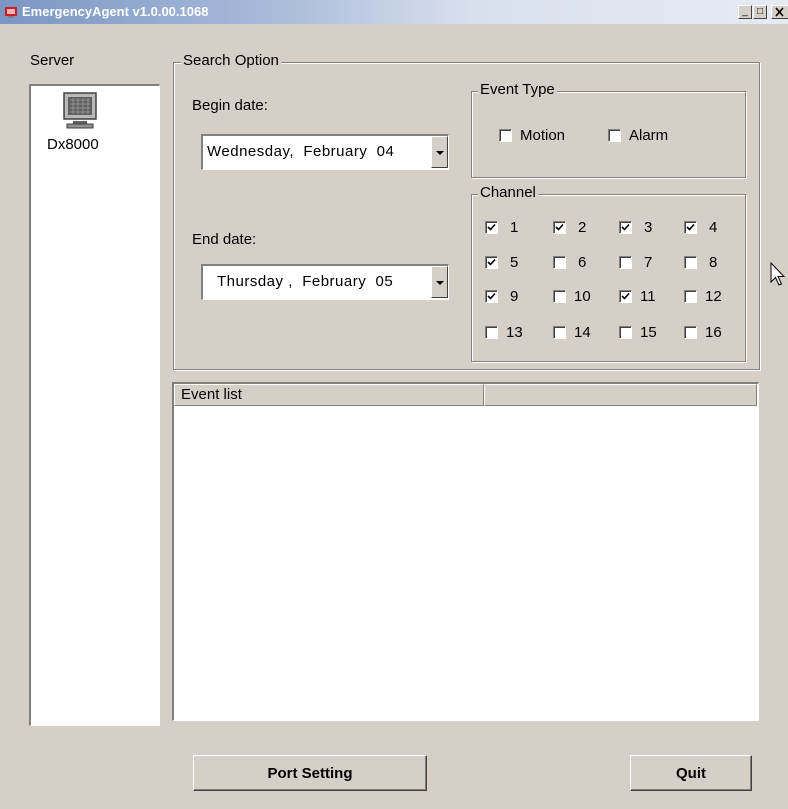  What do you see at coordinates (713, 227) in the screenshot?
I see `channel-4-label: 4` at bounding box center [713, 227].